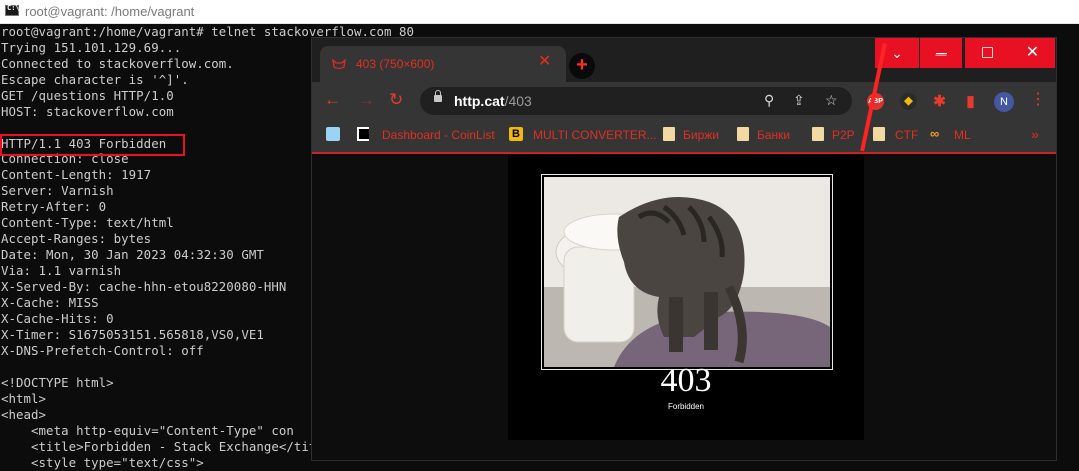  What do you see at coordinates (132, 334) in the screenshot?
I see `terminal-line: X-Timer: S1675053151.565818,VS0,VE1` at bounding box center [132, 334].